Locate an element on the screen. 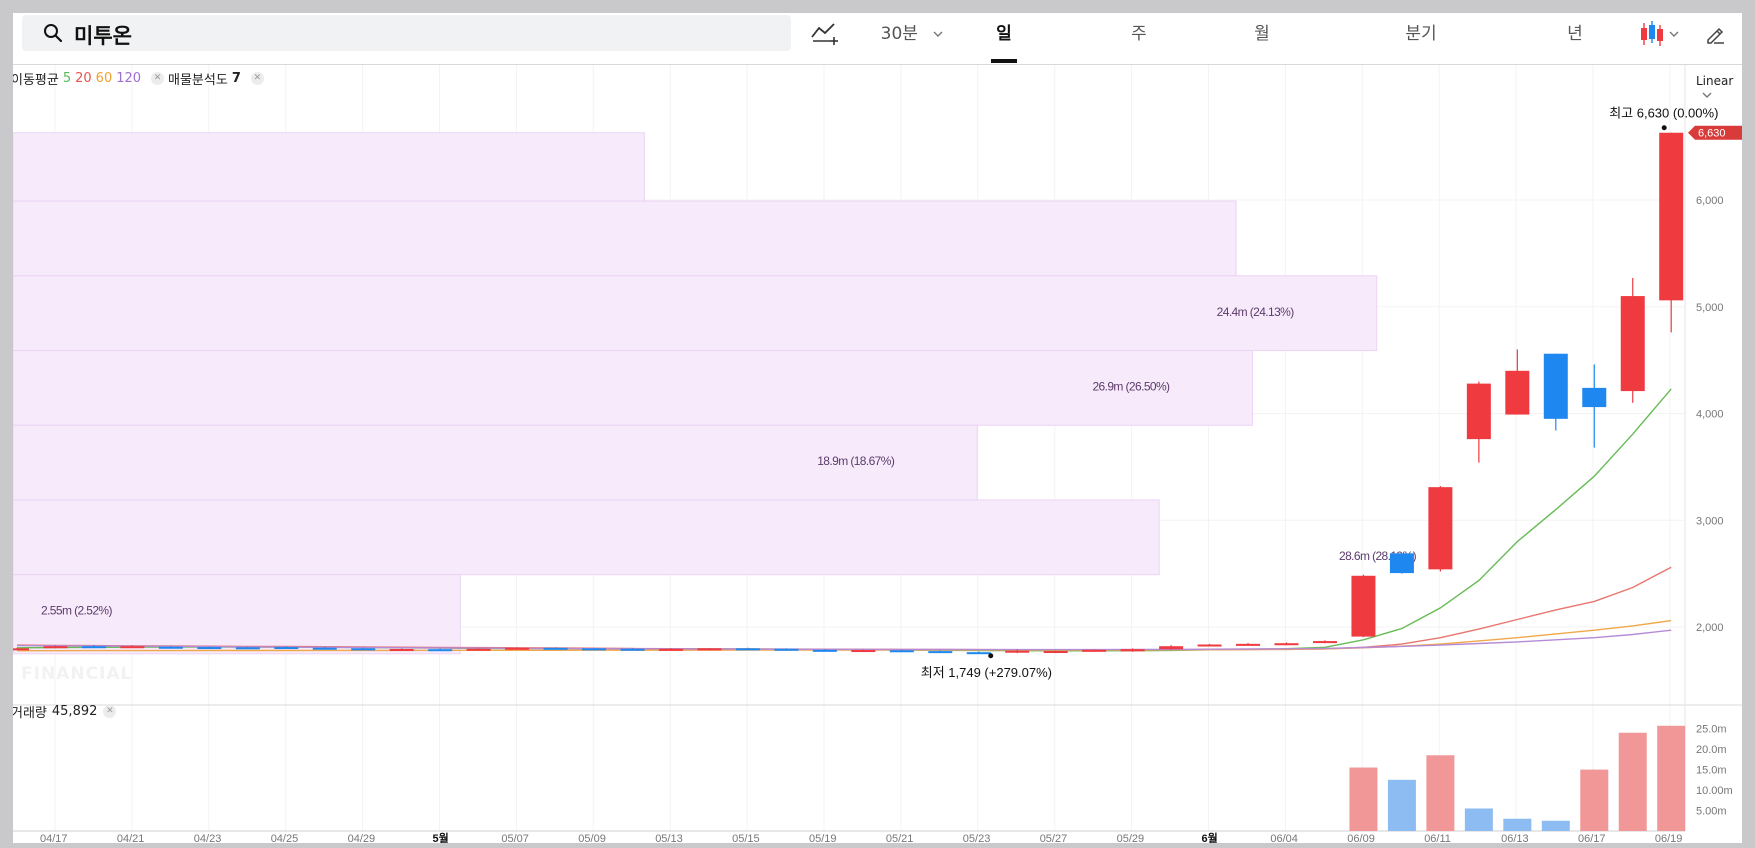 The width and height of the screenshot is (1755, 848). volume-axis-tick: 25.0m is located at coordinates (1711, 730).